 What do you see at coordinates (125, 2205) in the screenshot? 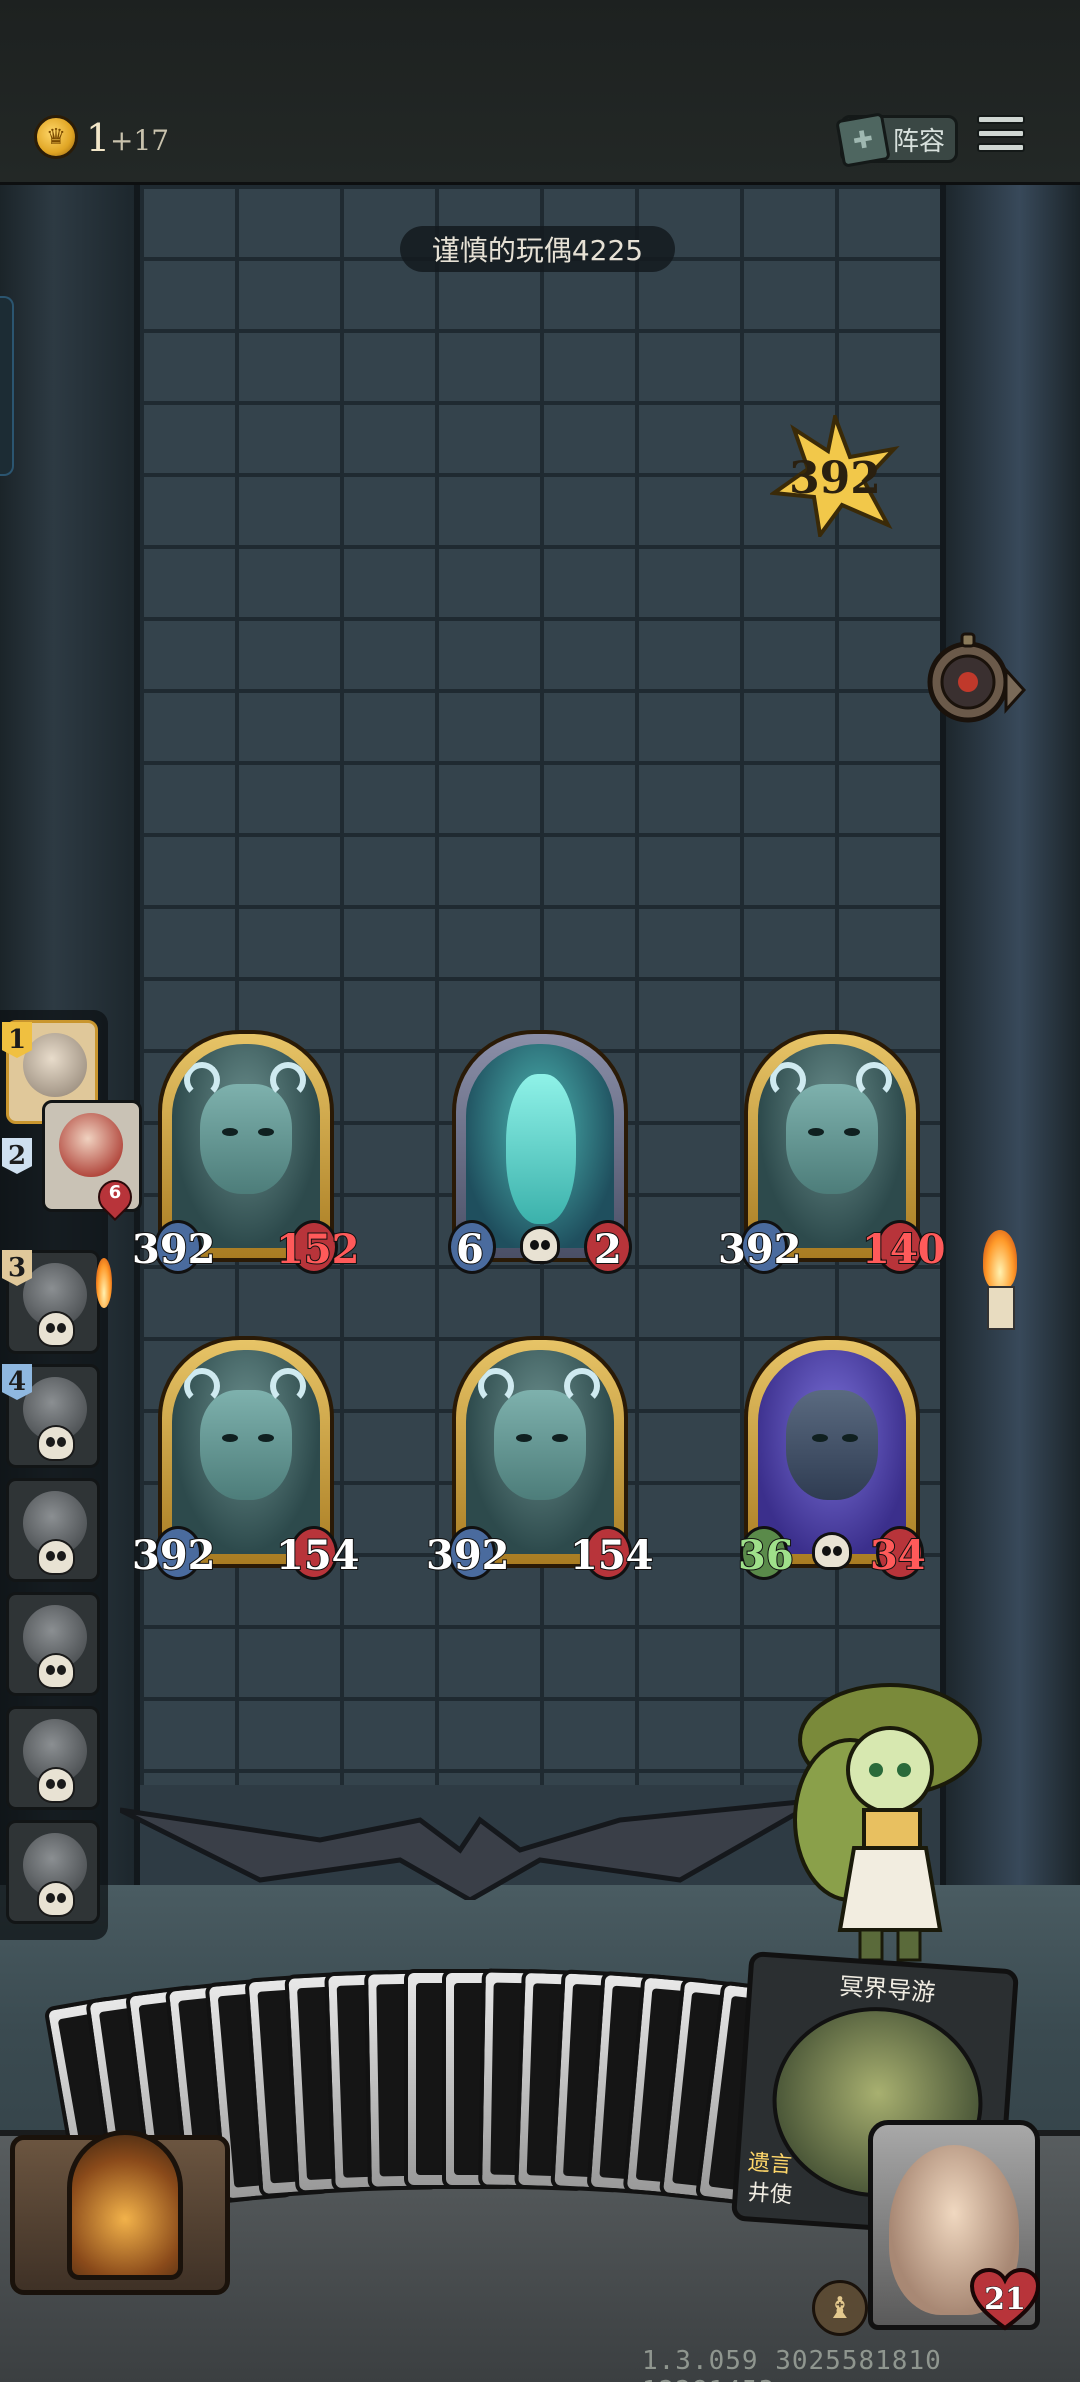
I see `chest-character-icon` at bounding box center [125, 2205].